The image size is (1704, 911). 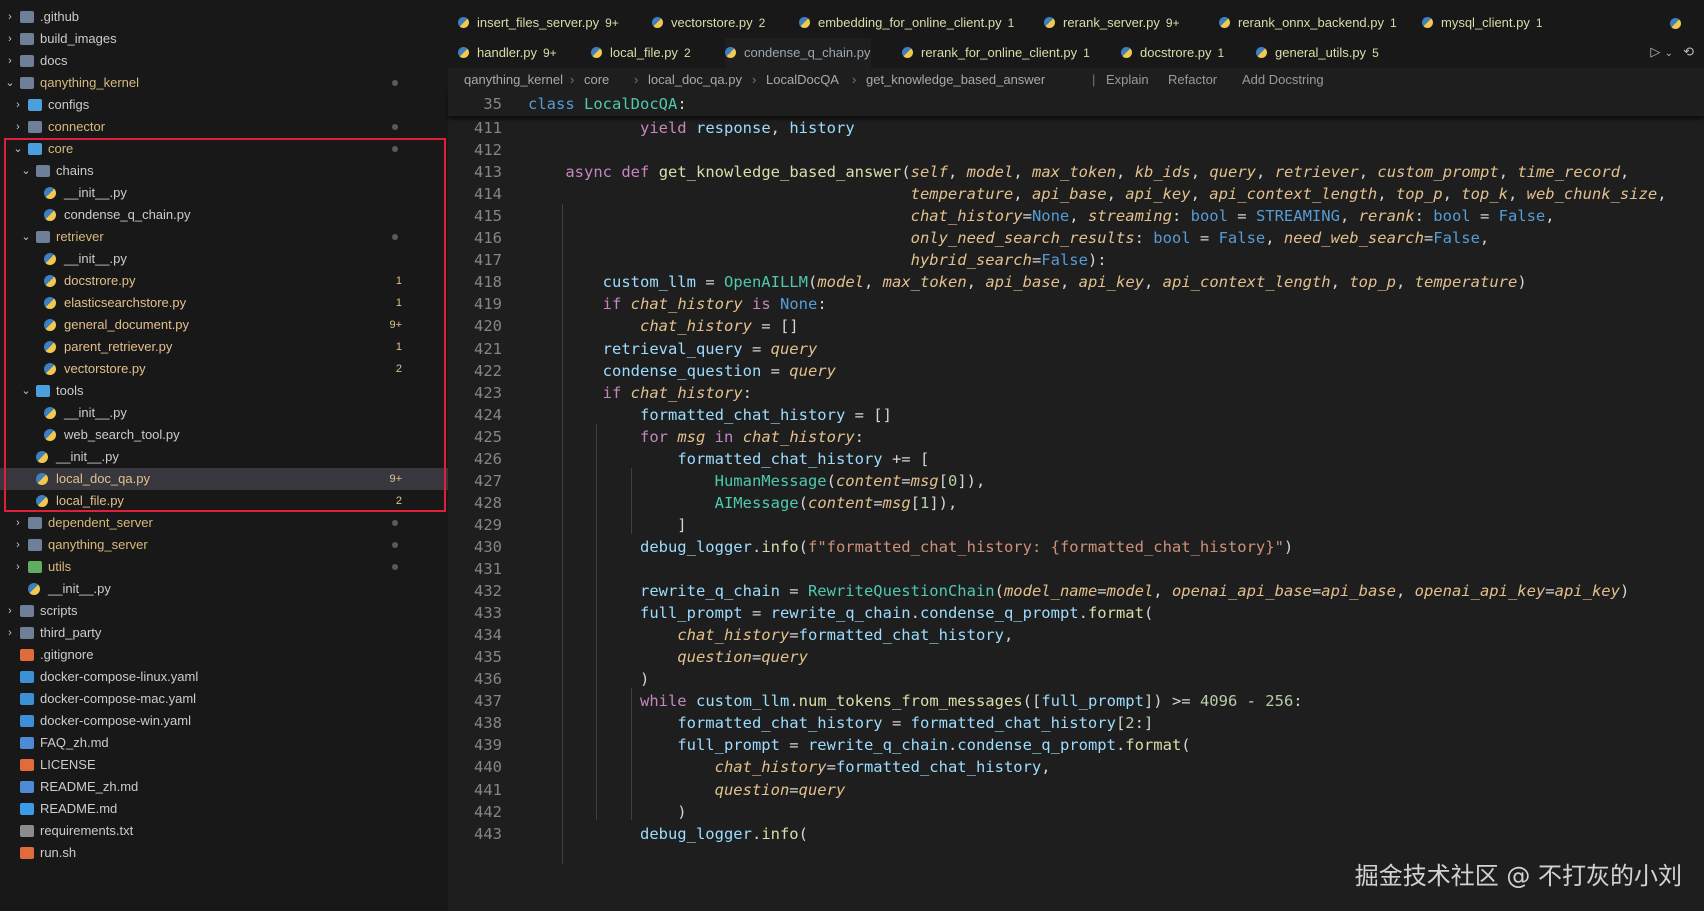 I want to click on explorer-folder: › utils, so click(x=224, y=567).